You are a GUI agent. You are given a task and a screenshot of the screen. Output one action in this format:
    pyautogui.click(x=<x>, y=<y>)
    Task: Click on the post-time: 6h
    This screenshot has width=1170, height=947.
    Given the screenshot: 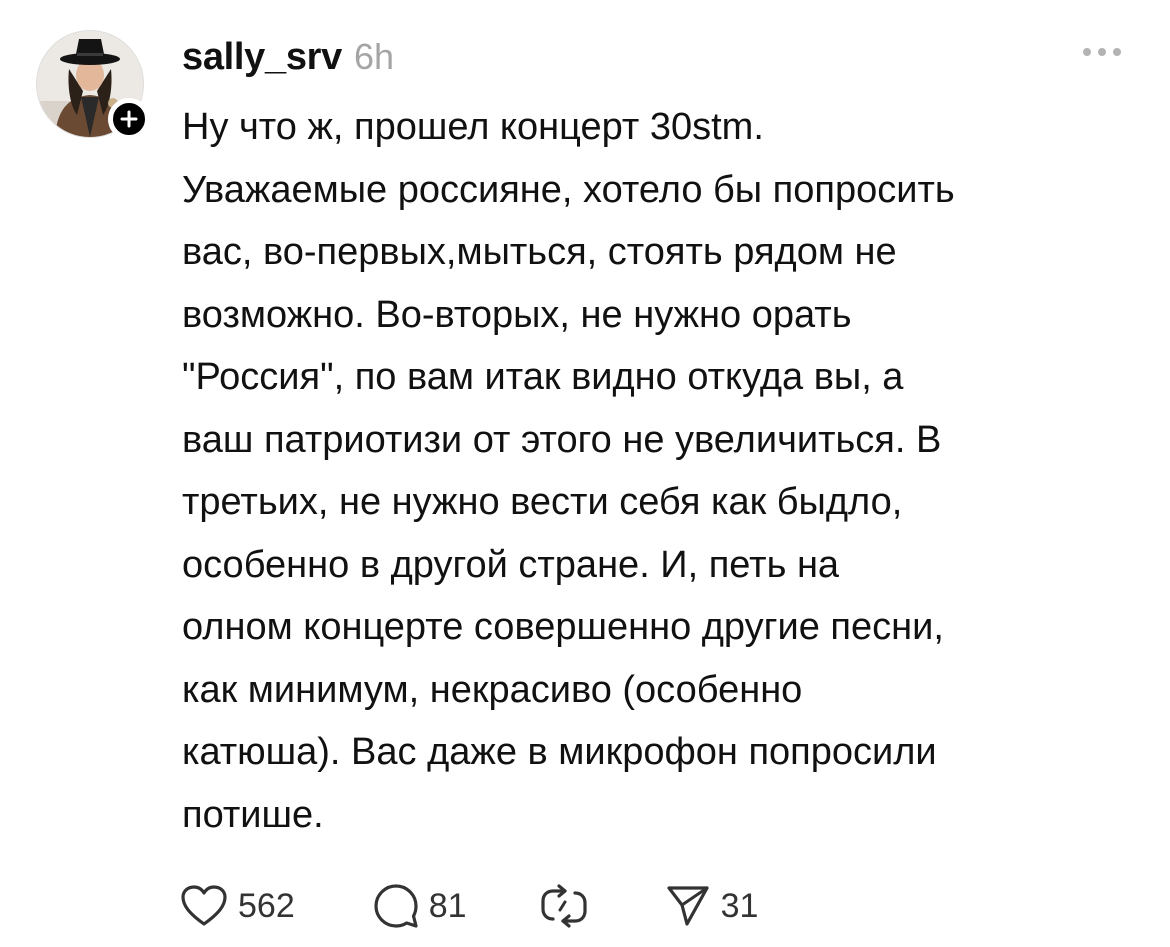 What is the action you would take?
    pyautogui.click(x=374, y=56)
    